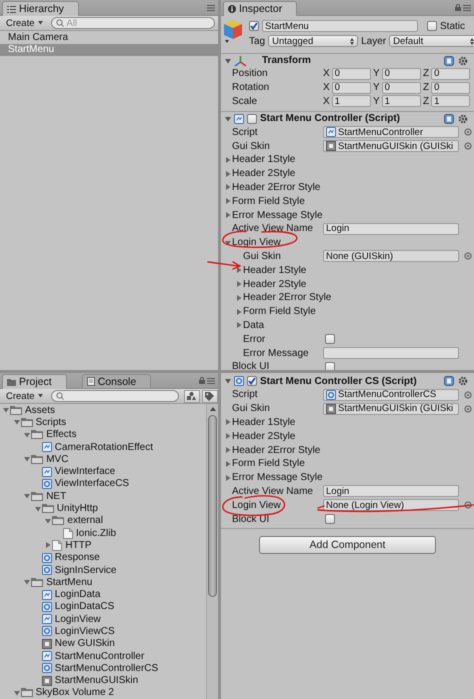 This screenshot has height=699, width=474. What do you see at coordinates (391, 353) in the screenshot?
I see `text-field` at bounding box center [391, 353].